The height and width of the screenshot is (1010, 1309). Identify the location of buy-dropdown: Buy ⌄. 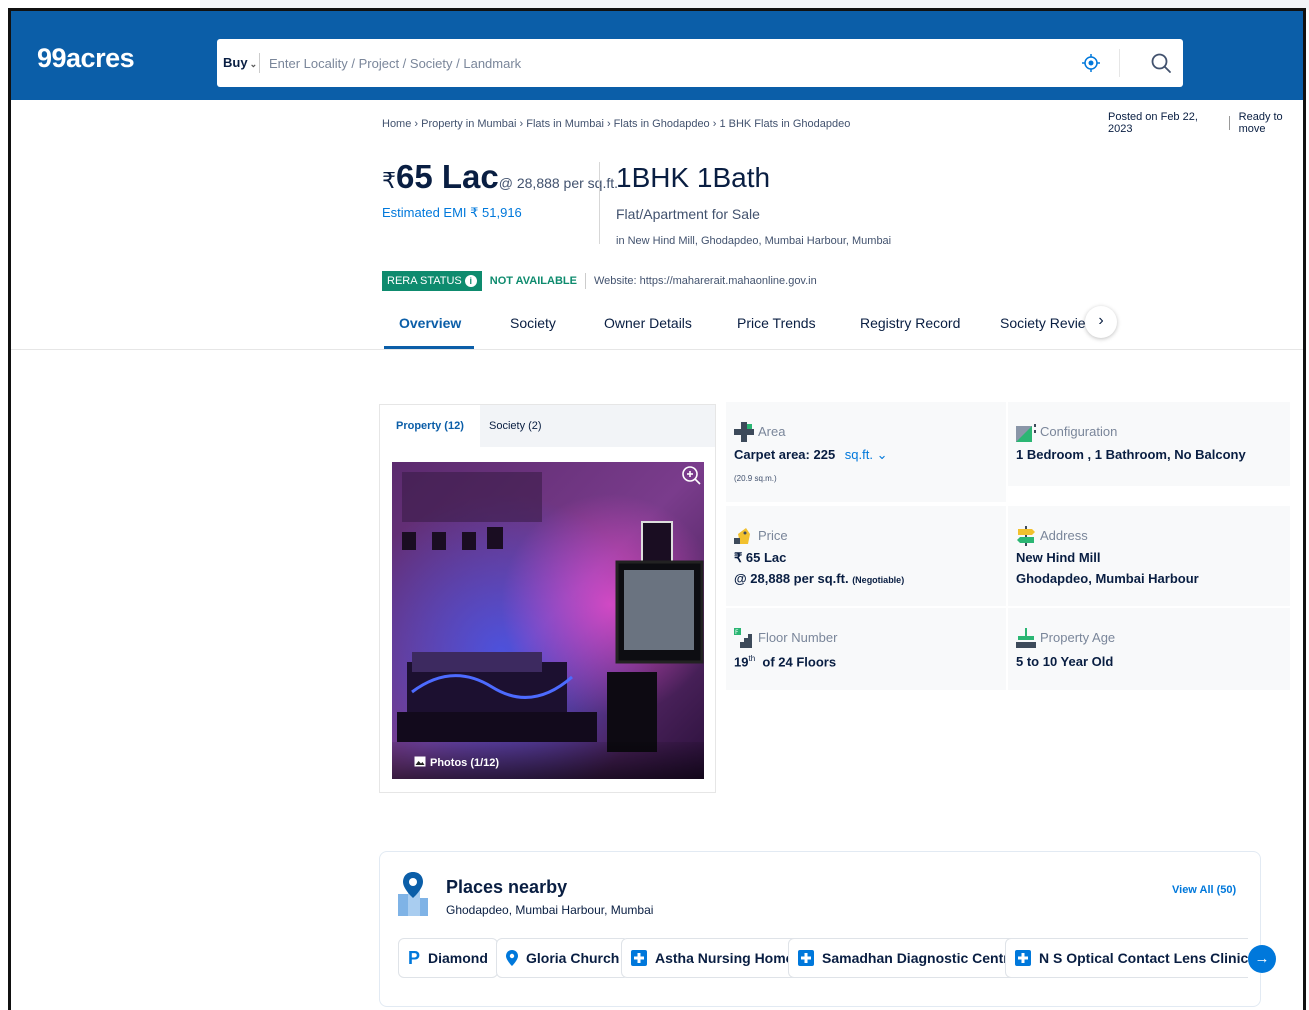
(240, 62).